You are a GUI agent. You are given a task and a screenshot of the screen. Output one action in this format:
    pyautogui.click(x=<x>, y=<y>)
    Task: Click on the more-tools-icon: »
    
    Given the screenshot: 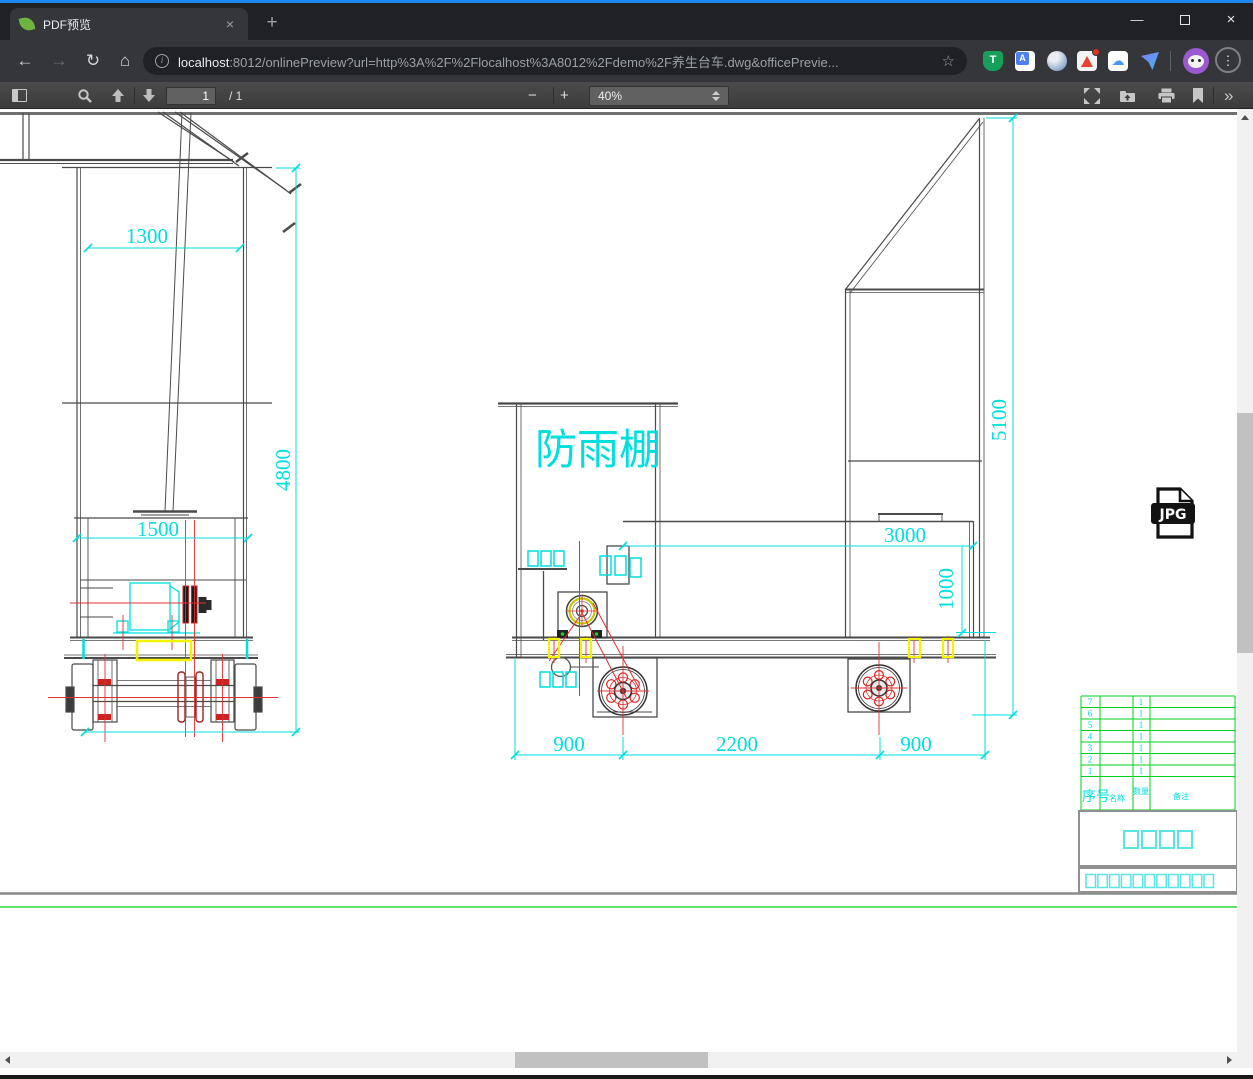 What is the action you would take?
    pyautogui.click(x=1228, y=95)
    